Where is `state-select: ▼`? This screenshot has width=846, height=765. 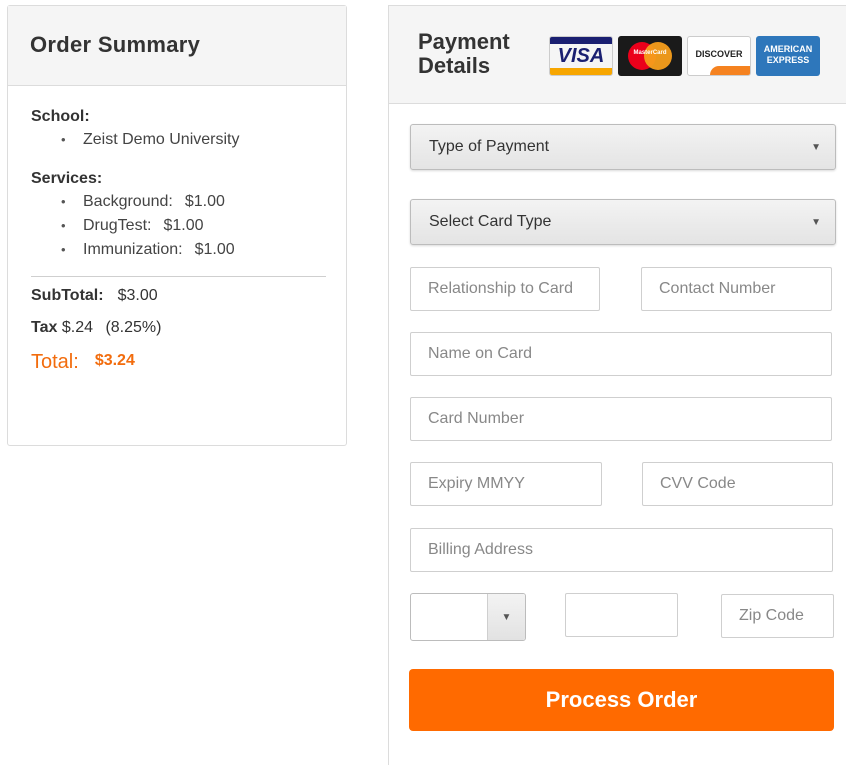
state-select: ▼ is located at coordinates (468, 617).